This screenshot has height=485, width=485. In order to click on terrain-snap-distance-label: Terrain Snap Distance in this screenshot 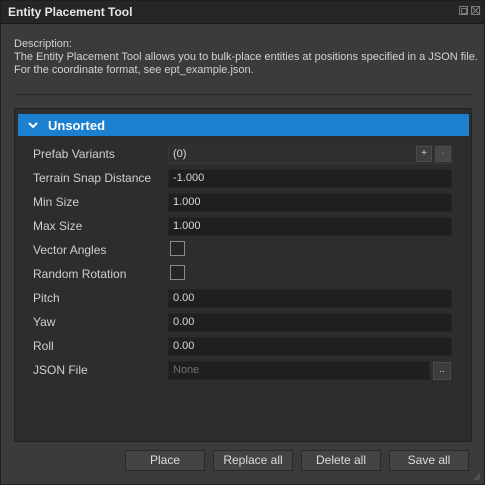, I will do `click(92, 178)`.